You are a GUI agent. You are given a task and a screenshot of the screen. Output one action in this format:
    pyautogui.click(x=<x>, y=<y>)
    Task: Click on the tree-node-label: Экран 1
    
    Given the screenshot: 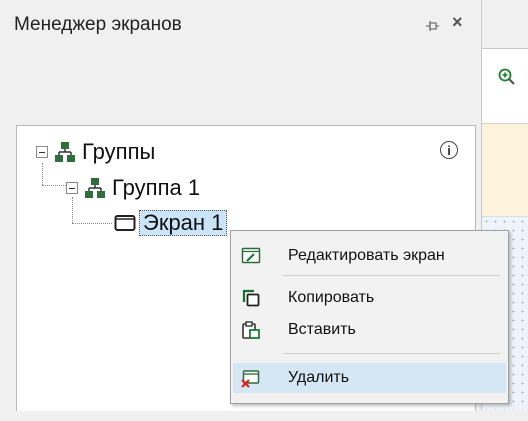 What is the action you would take?
    pyautogui.click(x=183, y=223)
    